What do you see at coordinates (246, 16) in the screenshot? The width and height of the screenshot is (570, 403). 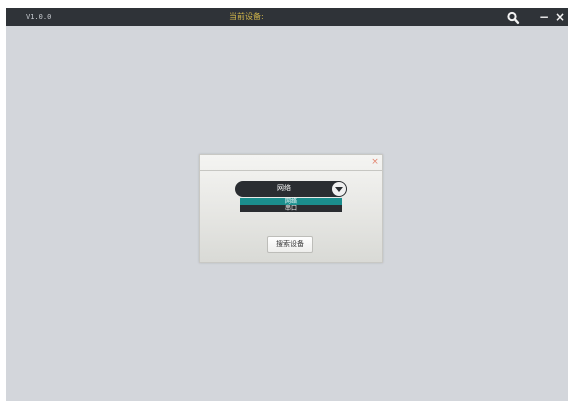 I see `current-device-label: 当前设备:` at bounding box center [246, 16].